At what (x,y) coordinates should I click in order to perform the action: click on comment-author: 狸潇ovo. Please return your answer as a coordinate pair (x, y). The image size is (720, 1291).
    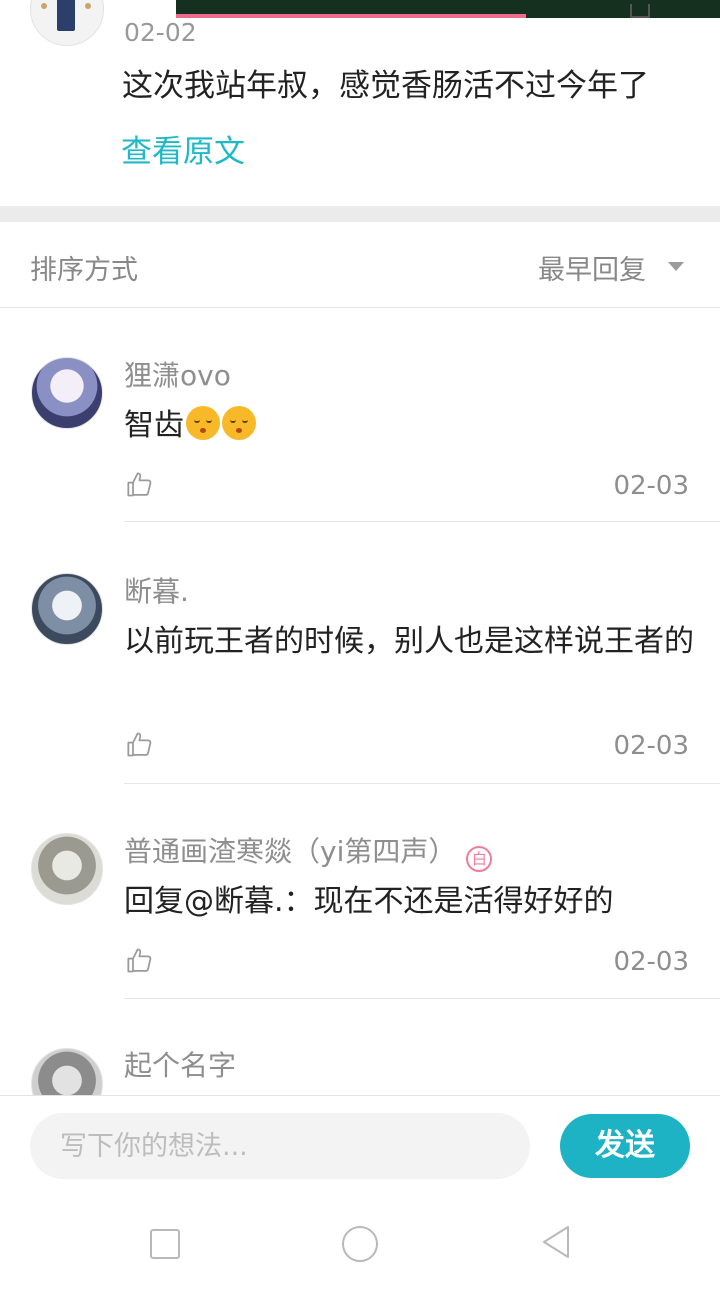
    Looking at the image, I should click on (177, 374).